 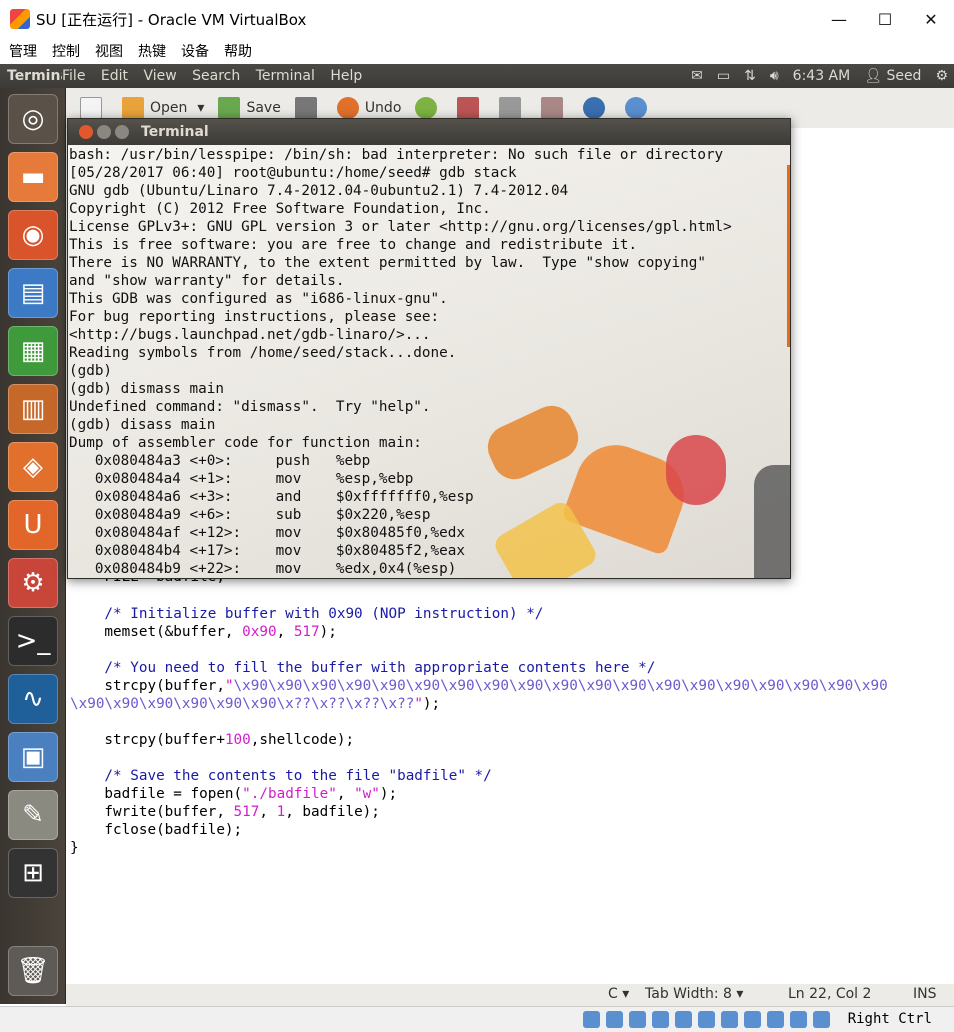 I want to click on calc-icon: ▦, so click(x=33, y=351).